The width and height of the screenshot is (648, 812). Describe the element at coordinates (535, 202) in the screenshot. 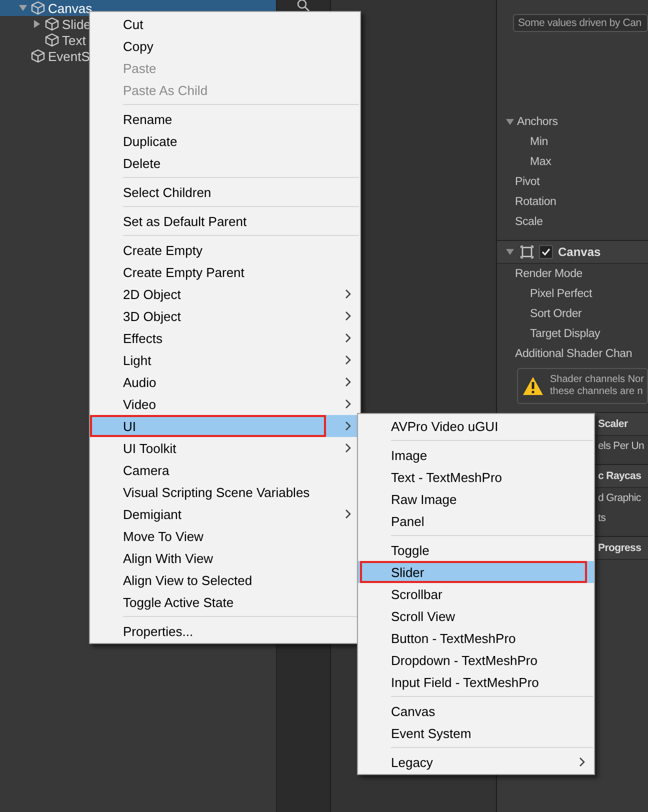

I see `property-label: Rotation` at that location.